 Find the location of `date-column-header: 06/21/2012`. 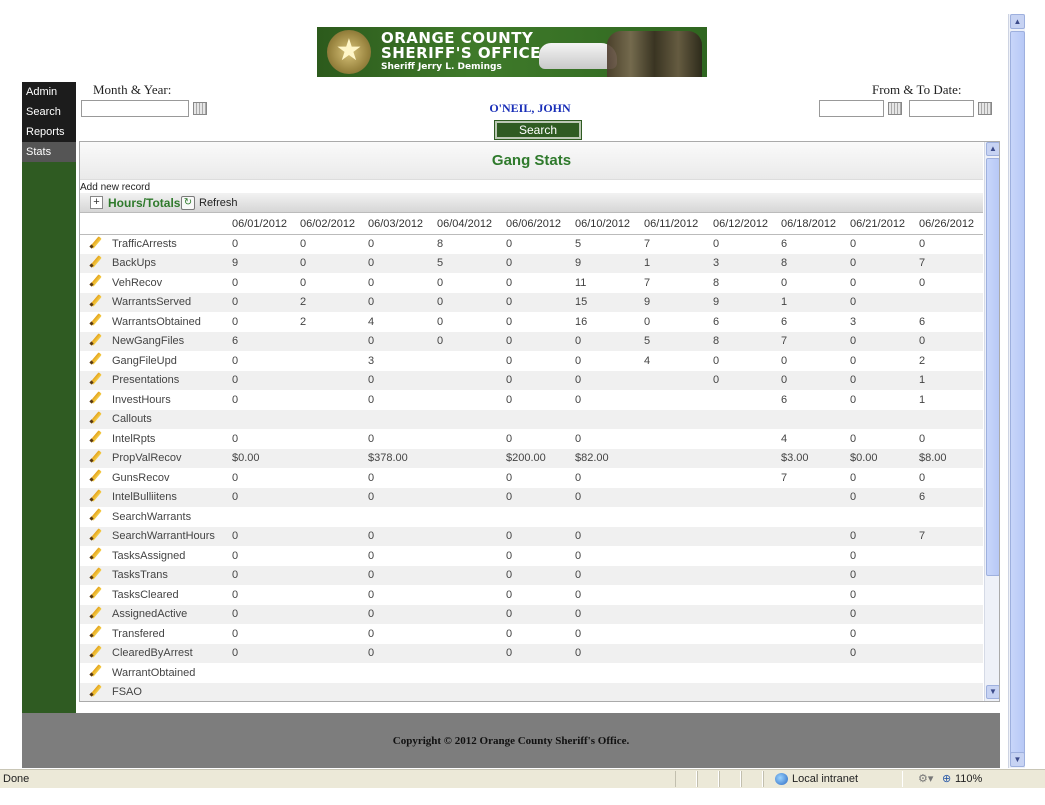

date-column-header: 06/21/2012 is located at coordinates (882, 224).